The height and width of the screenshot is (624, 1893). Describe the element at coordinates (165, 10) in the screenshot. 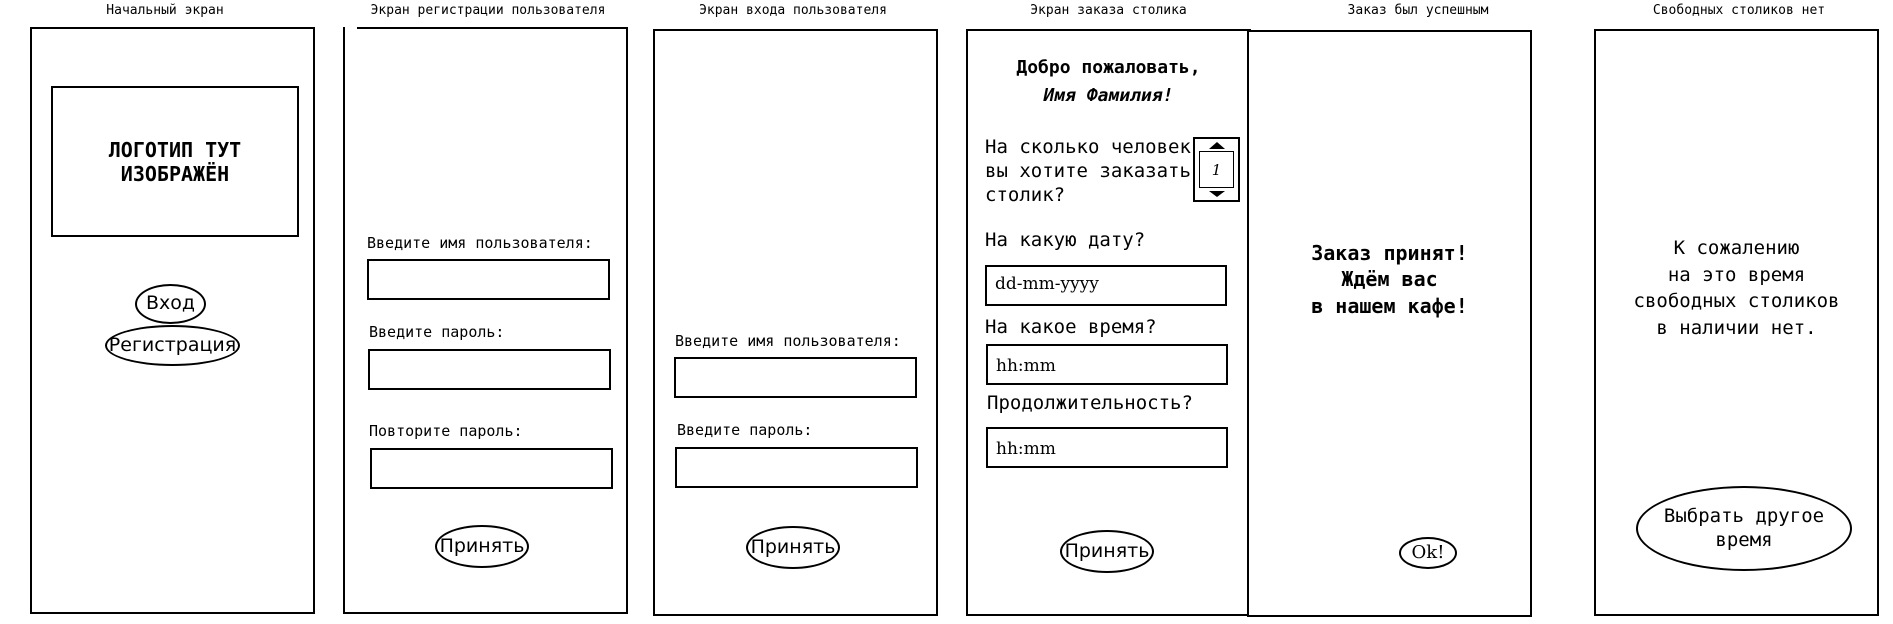

I see `screen-title-home: Начальный экран` at that location.